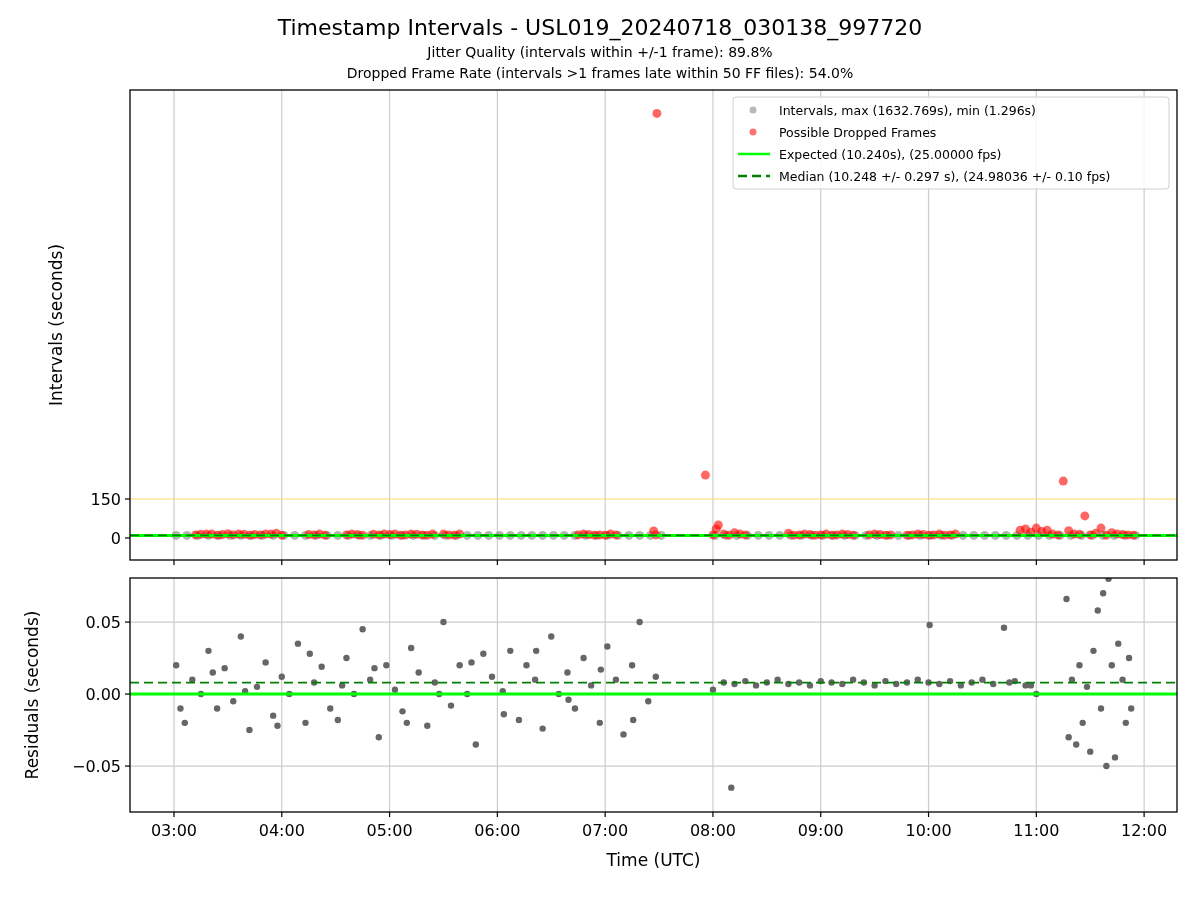  Describe the element at coordinates (890, 154) in the screenshot. I see `legend-label: Expected (10.240s), (25.00000 fps)` at that location.